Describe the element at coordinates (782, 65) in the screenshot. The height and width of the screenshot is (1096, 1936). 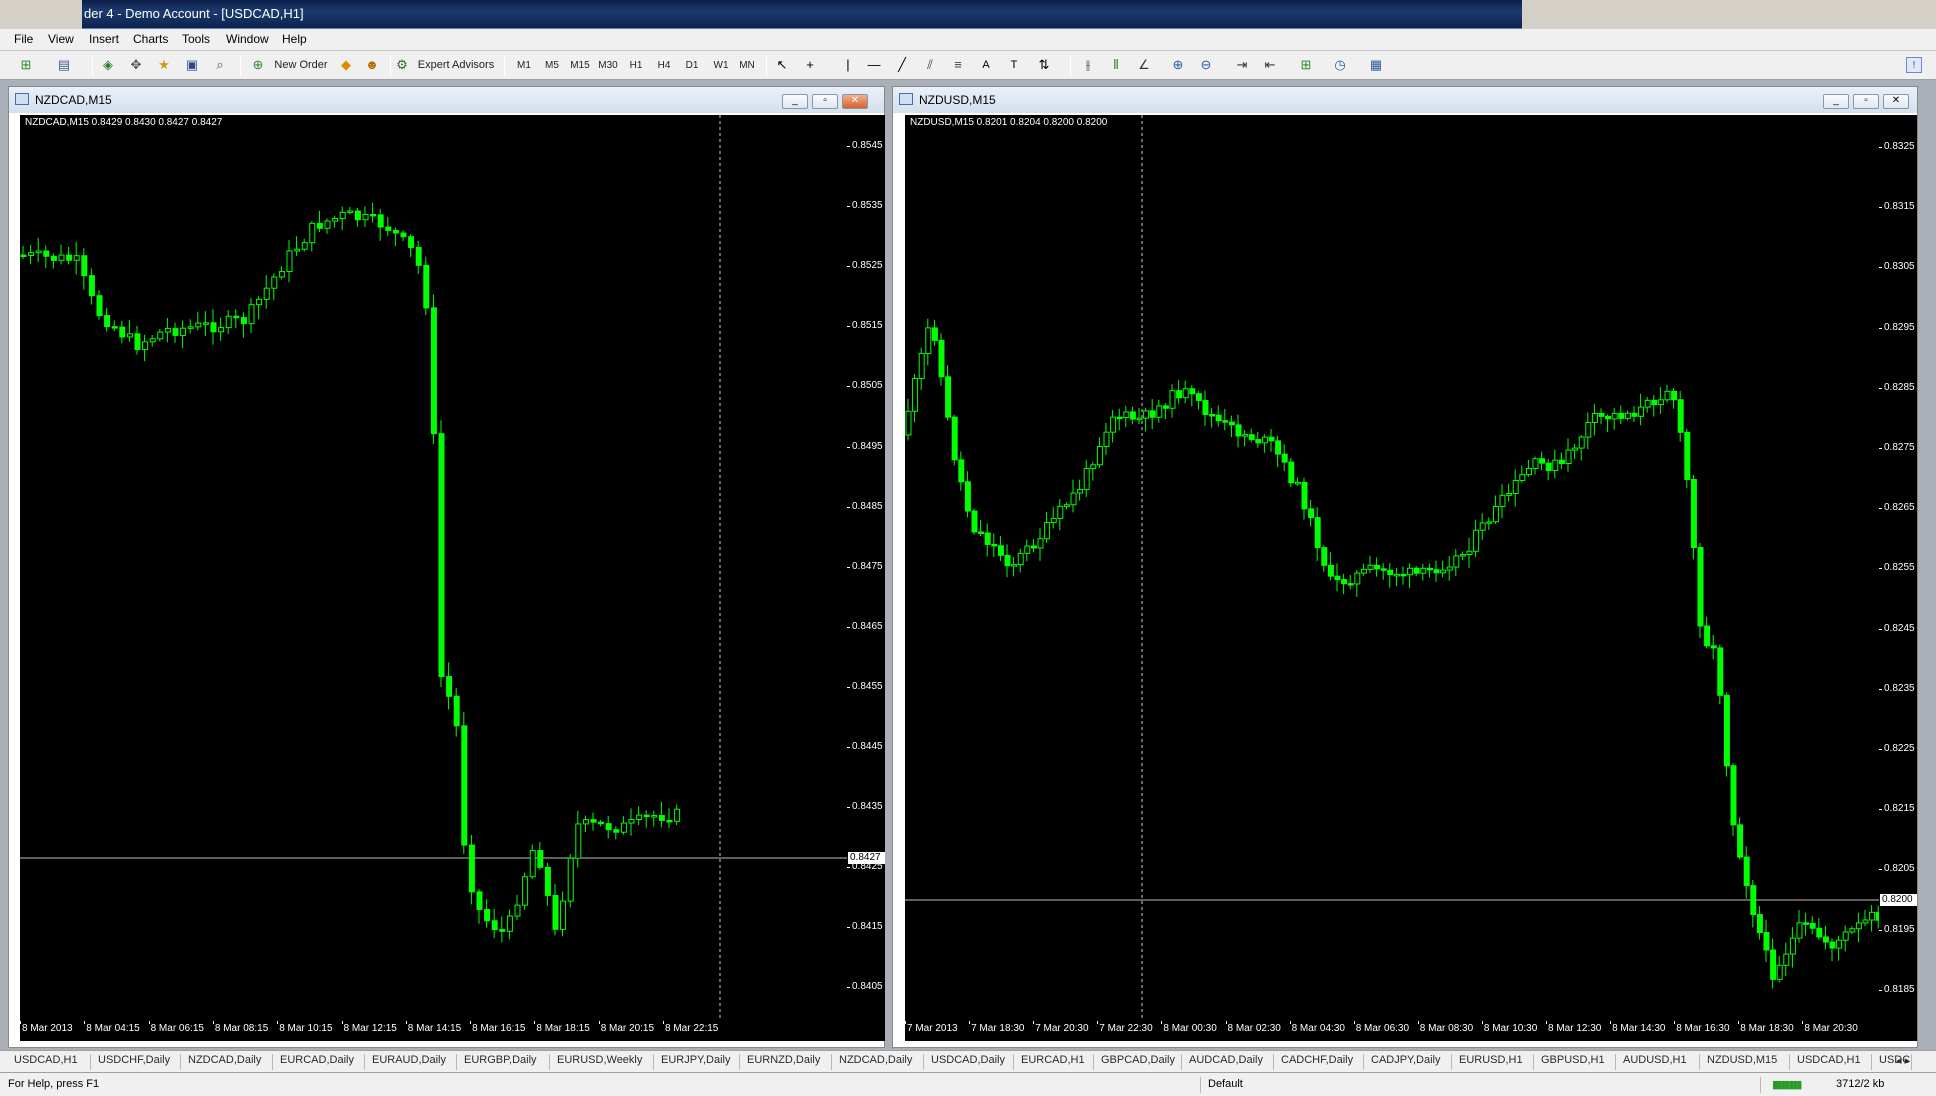
I see `cursor-icon: ↖` at that location.